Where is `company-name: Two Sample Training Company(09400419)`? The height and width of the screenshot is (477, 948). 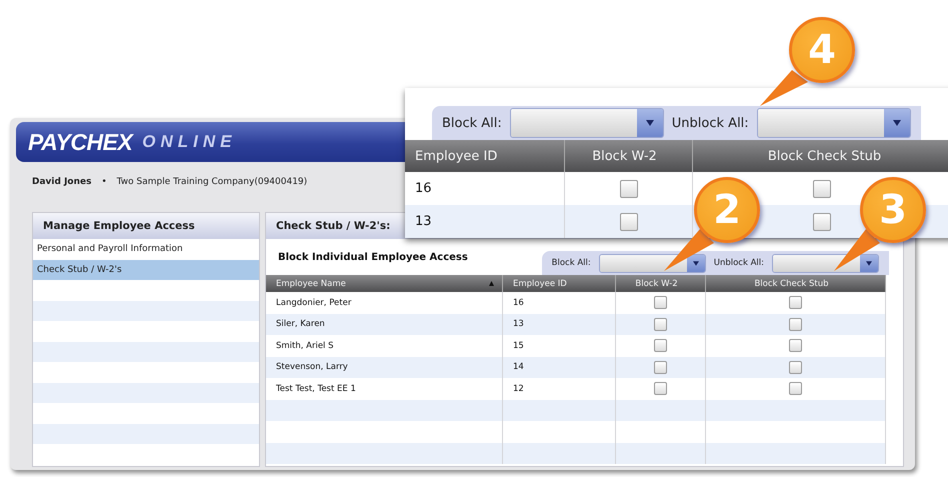
company-name: Two Sample Training Company(09400419) is located at coordinates (212, 182).